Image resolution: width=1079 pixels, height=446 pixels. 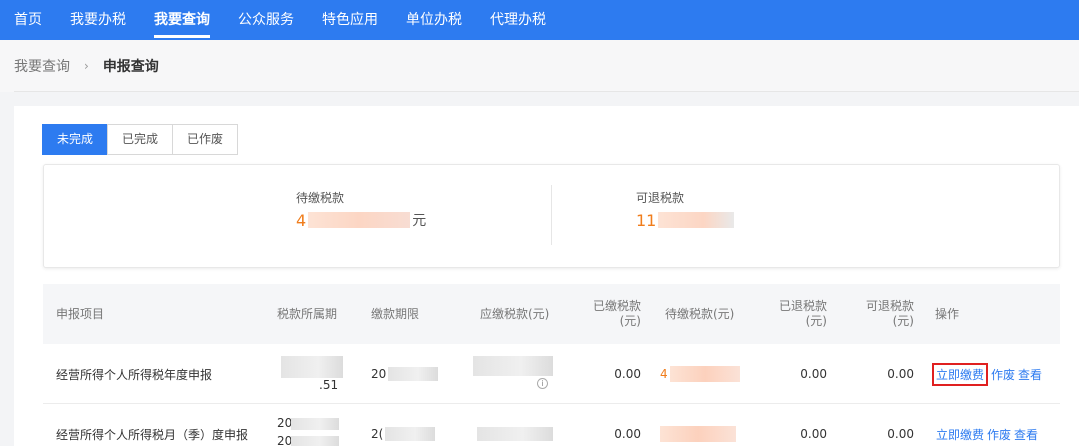 I want to click on top-nav: 首页 我要办税 我要查询 公众服务 特色应用 单位办税 代理办税, so click(x=539, y=20).